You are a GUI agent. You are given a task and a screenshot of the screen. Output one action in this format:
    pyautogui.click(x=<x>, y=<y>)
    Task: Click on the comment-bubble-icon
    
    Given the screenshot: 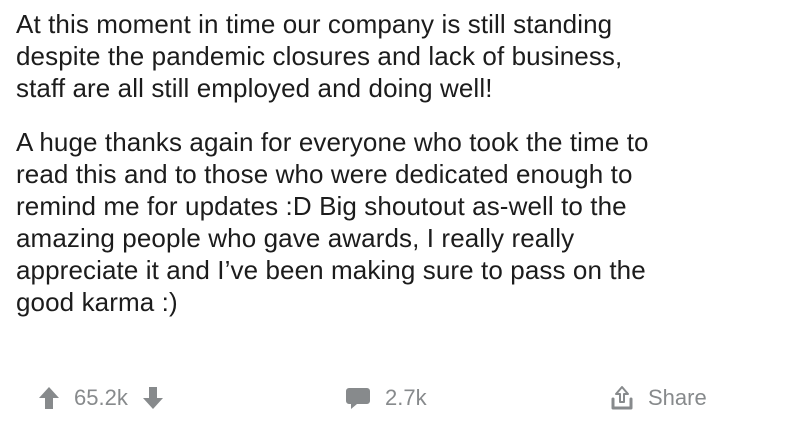 What is the action you would take?
    pyautogui.click(x=358, y=398)
    